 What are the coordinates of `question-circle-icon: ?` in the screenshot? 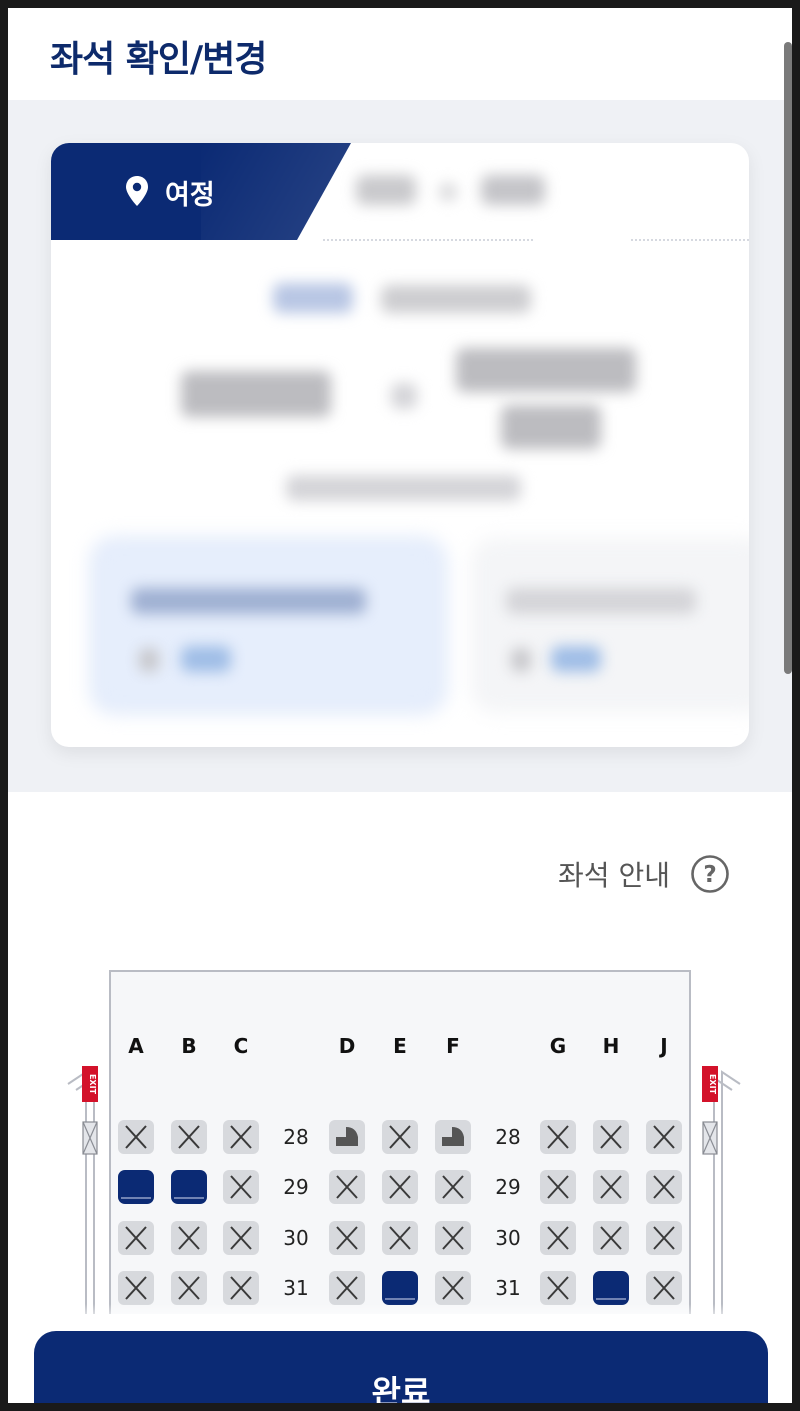 It's located at (710, 874).